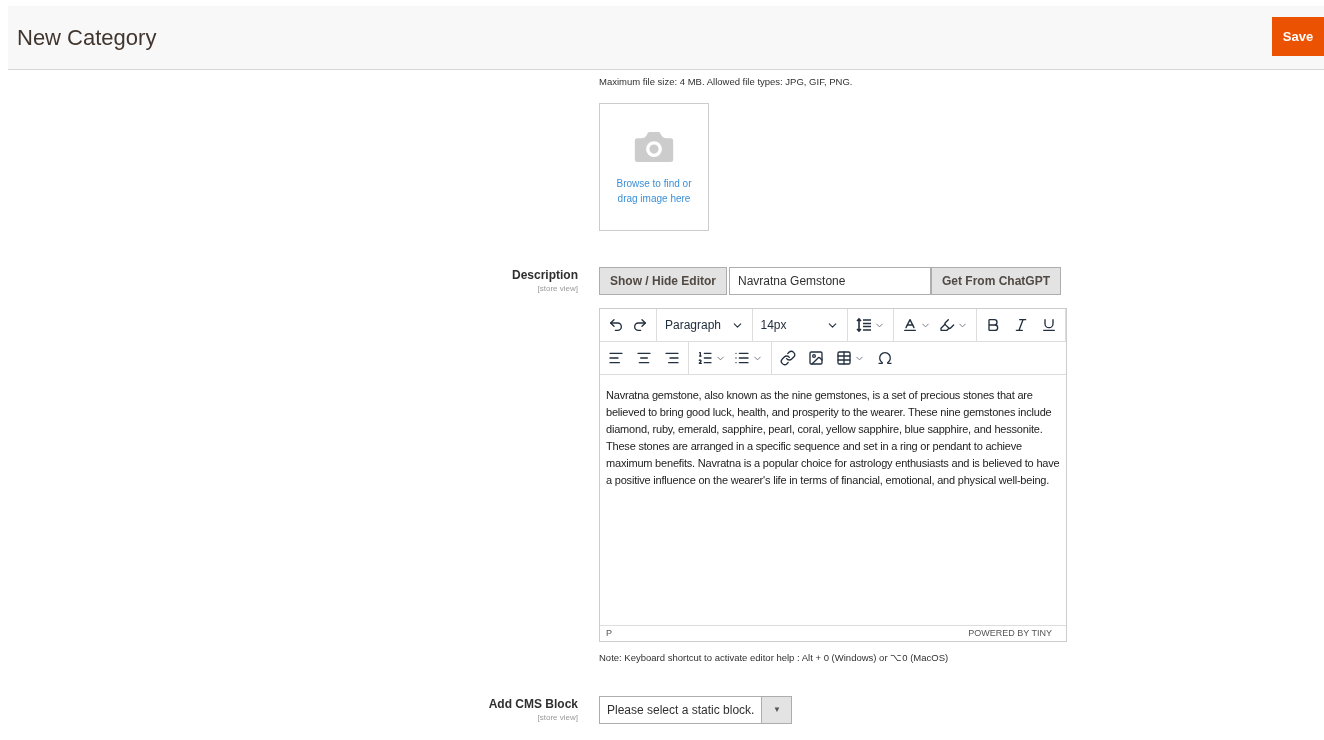 The height and width of the screenshot is (740, 1324). Describe the element at coordinates (533, 703) in the screenshot. I see `field-label: Add CMS Block` at that location.